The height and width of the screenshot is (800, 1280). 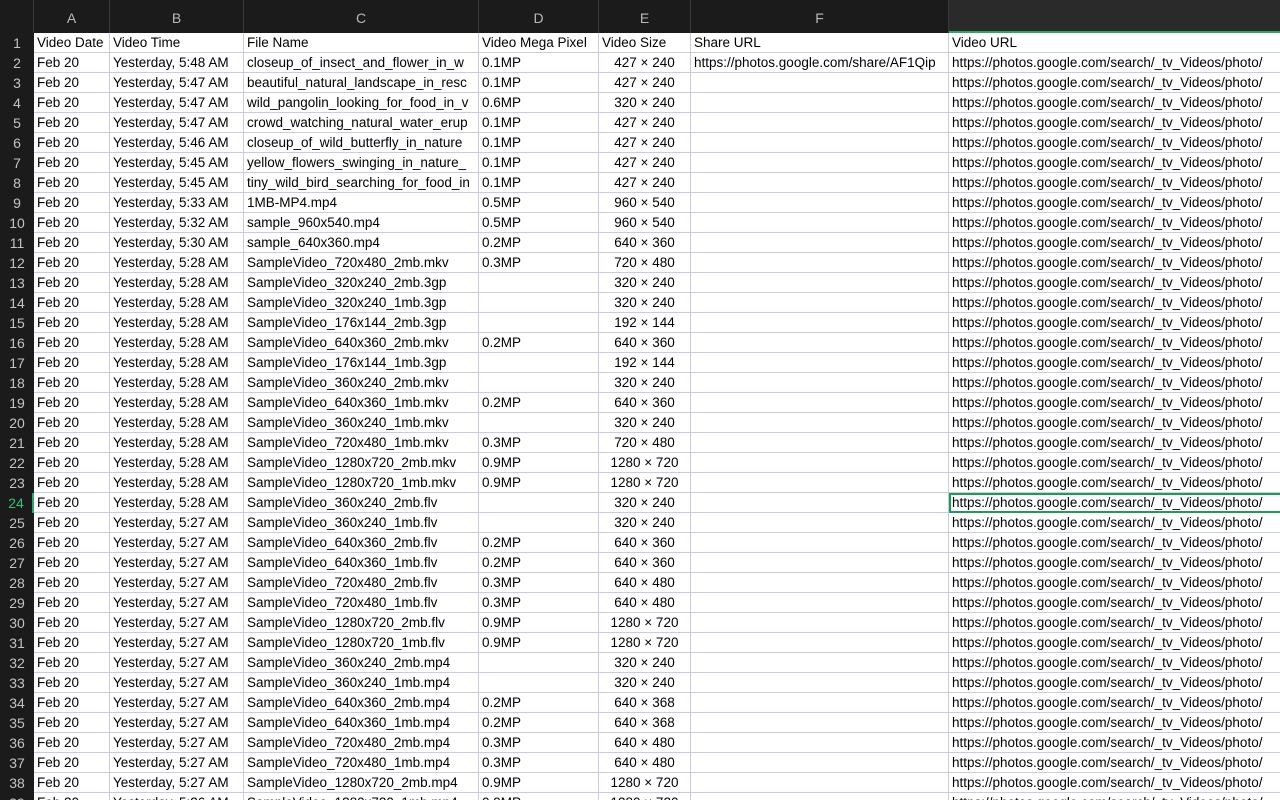 I want to click on row-header: 4, so click(x=17, y=103).